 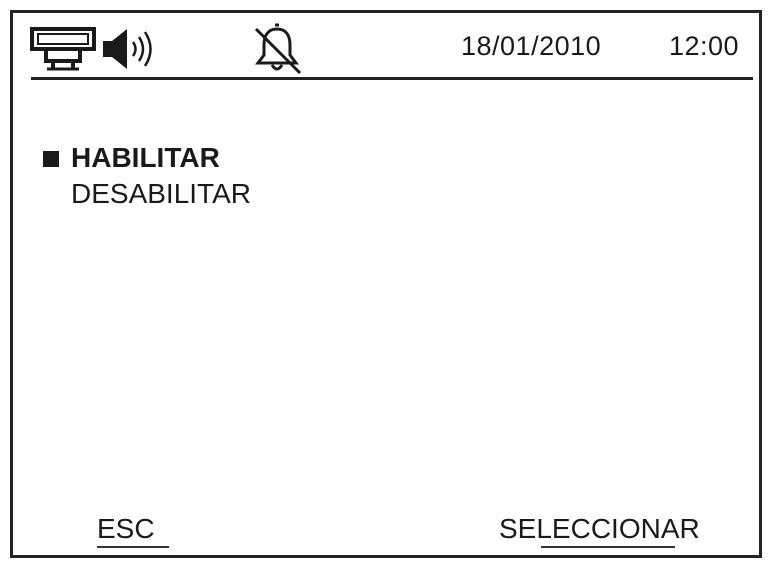 What do you see at coordinates (51, 159) in the screenshot?
I see `selection-bullet-icon` at bounding box center [51, 159].